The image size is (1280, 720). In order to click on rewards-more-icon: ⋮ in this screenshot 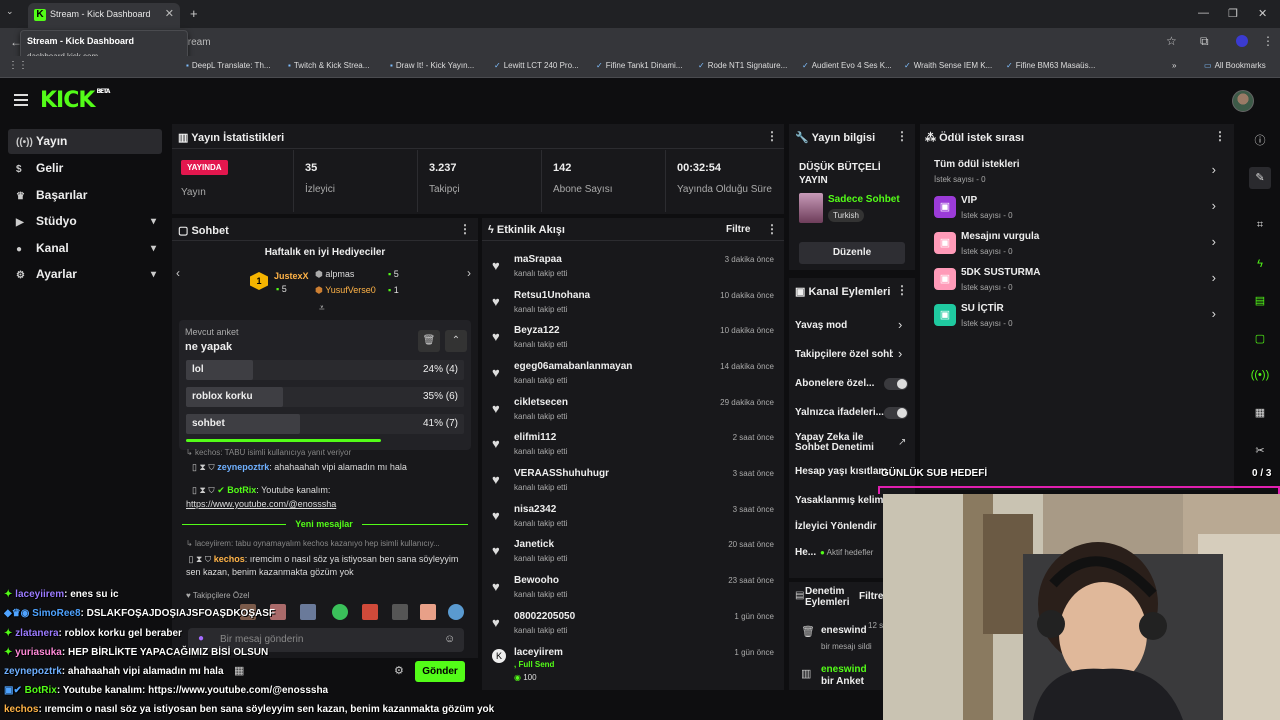, I will do `click(1220, 136)`.